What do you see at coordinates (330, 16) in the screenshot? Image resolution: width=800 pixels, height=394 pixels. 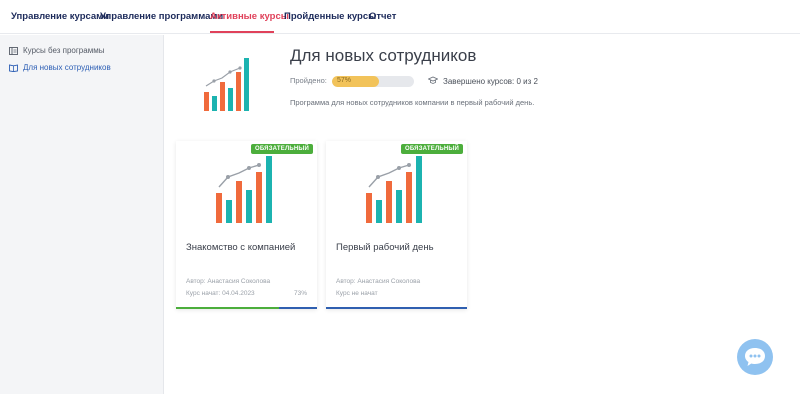 I see `tab-completed-courses: Пройденные курсы` at bounding box center [330, 16].